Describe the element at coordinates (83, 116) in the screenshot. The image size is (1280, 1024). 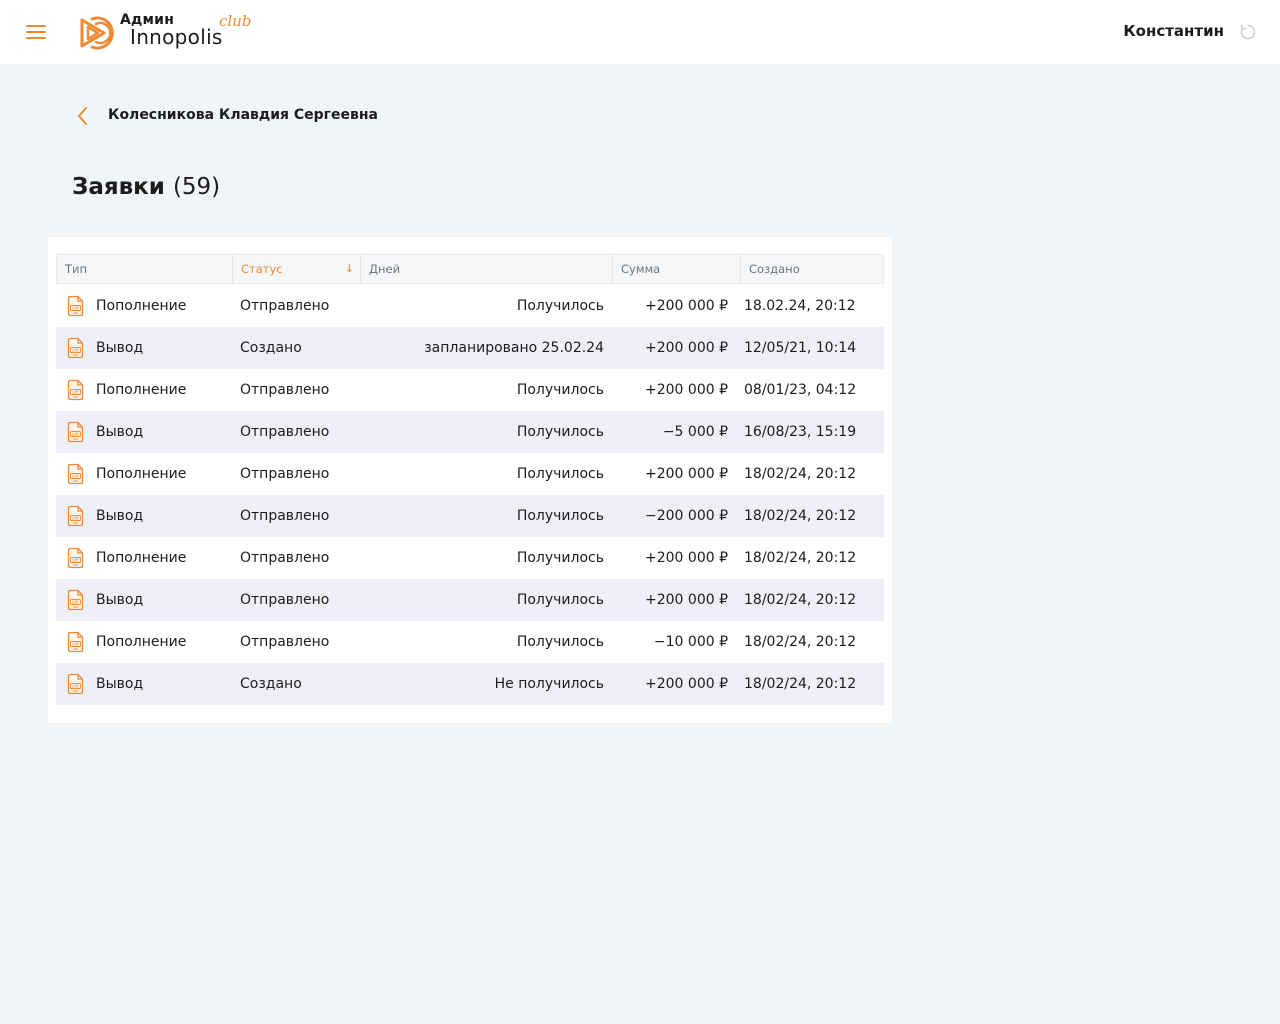
I see `chevron-left-icon` at that location.